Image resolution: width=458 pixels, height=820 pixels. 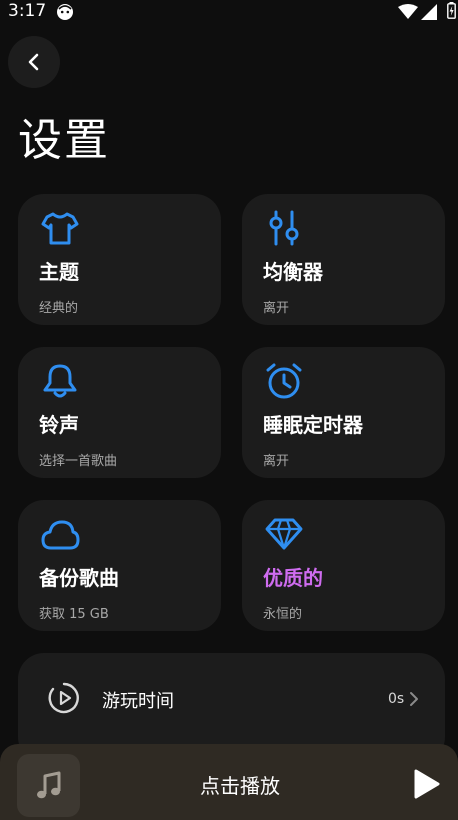 What do you see at coordinates (60, 535) in the screenshot?
I see `cloud-icon` at bounding box center [60, 535].